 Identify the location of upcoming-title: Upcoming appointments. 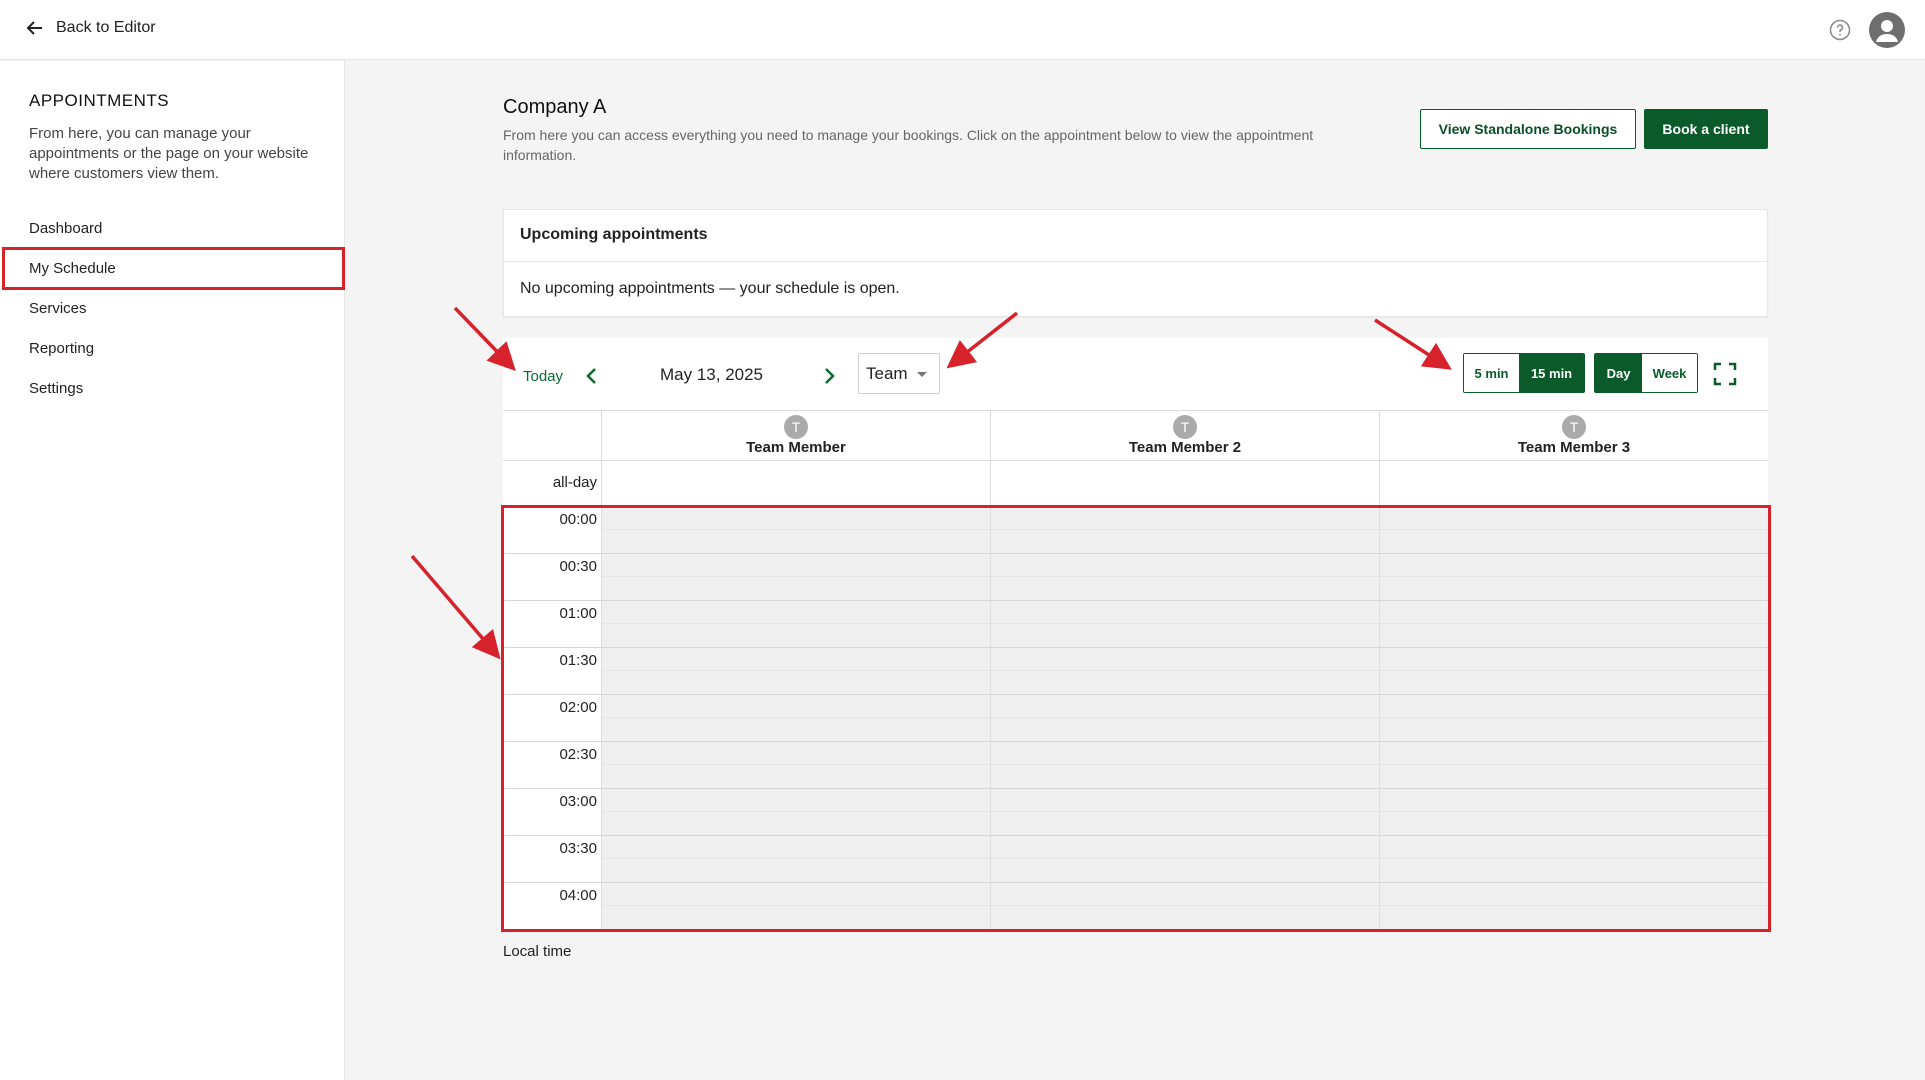
(1135, 236).